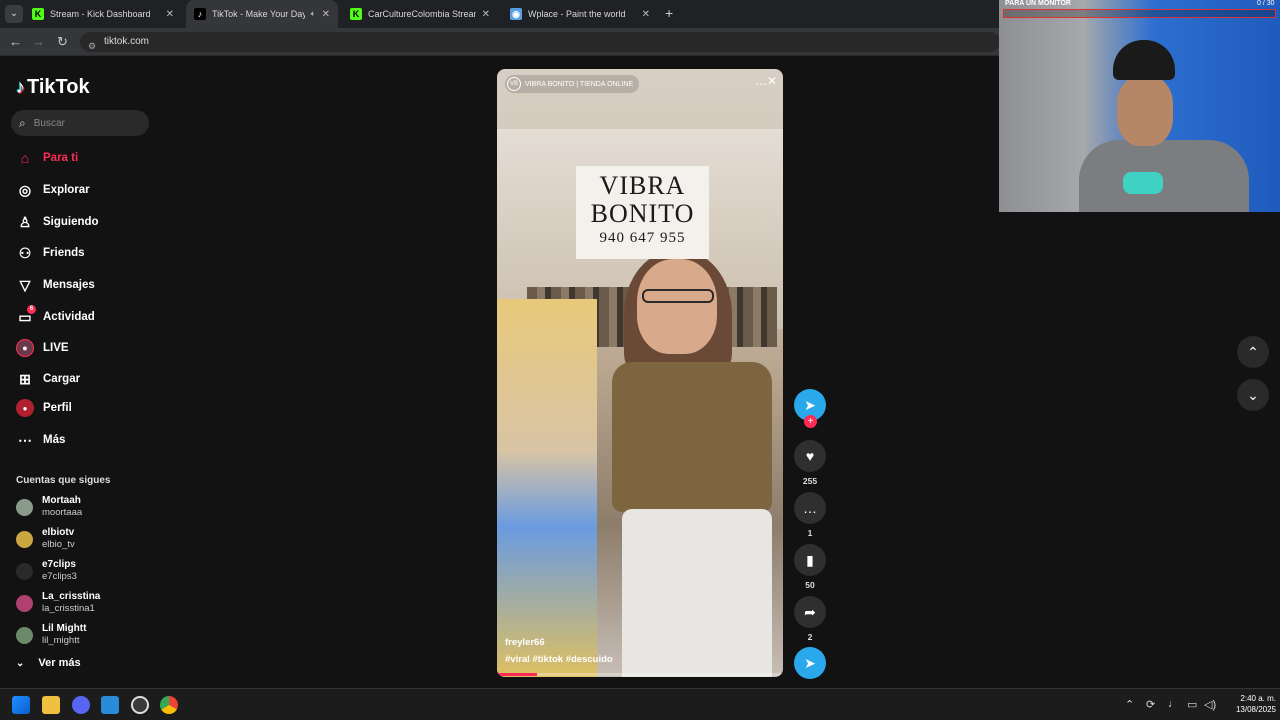 The image size is (1280, 720). Describe the element at coordinates (810, 560) in the screenshot. I see `save-button: ▮` at that location.